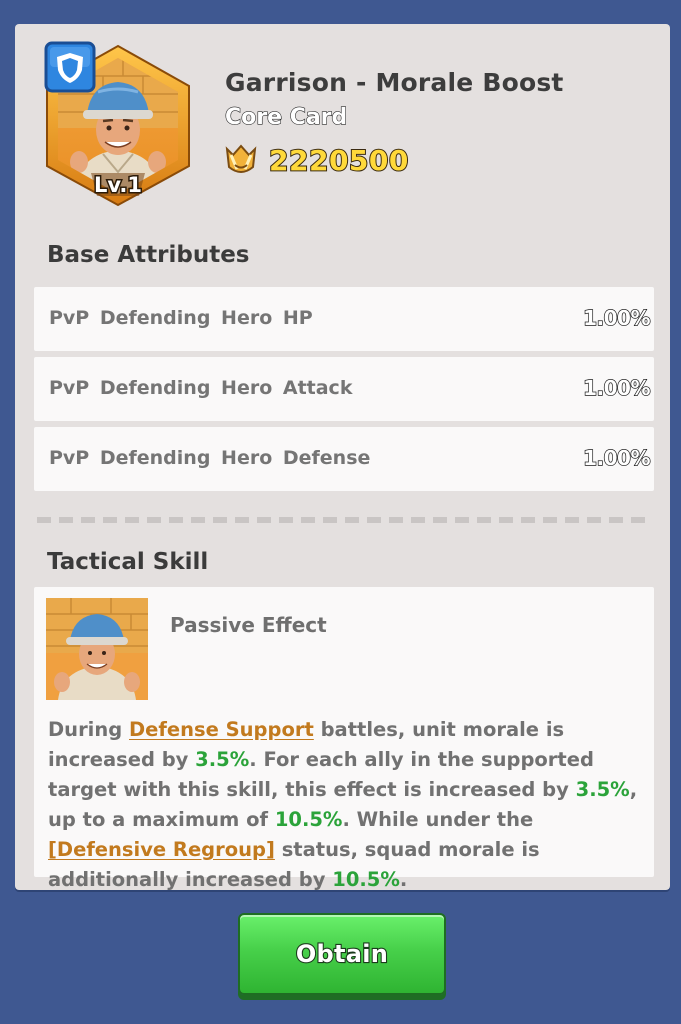 The height and width of the screenshot is (1024, 681). I want to click on skill-type-label: Passive Effect, so click(248, 625).